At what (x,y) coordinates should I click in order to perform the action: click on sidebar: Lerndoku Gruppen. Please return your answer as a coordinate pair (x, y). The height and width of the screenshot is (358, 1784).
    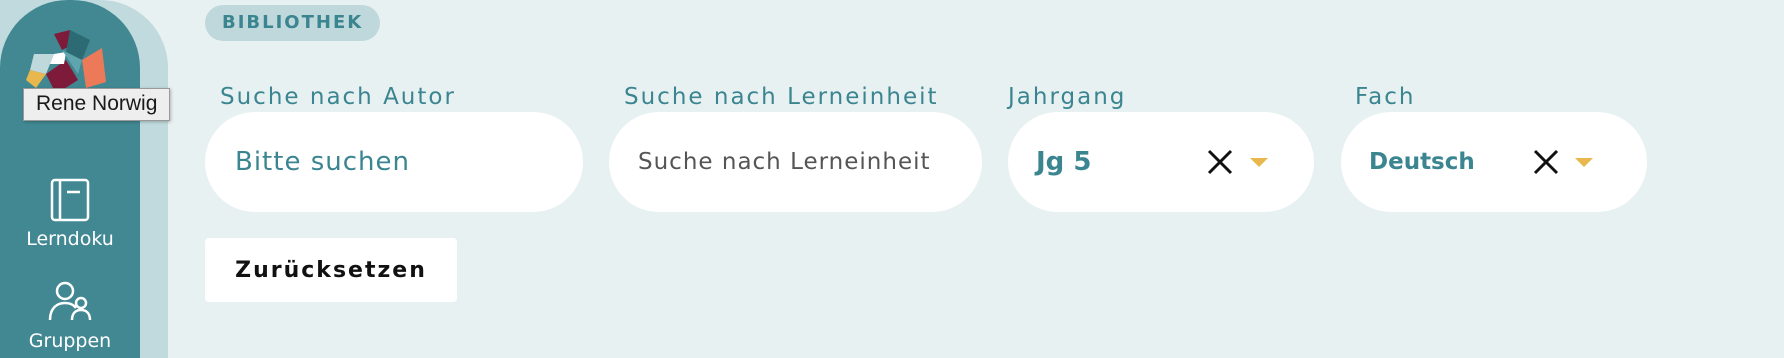
    Looking at the image, I should click on (70, 179).